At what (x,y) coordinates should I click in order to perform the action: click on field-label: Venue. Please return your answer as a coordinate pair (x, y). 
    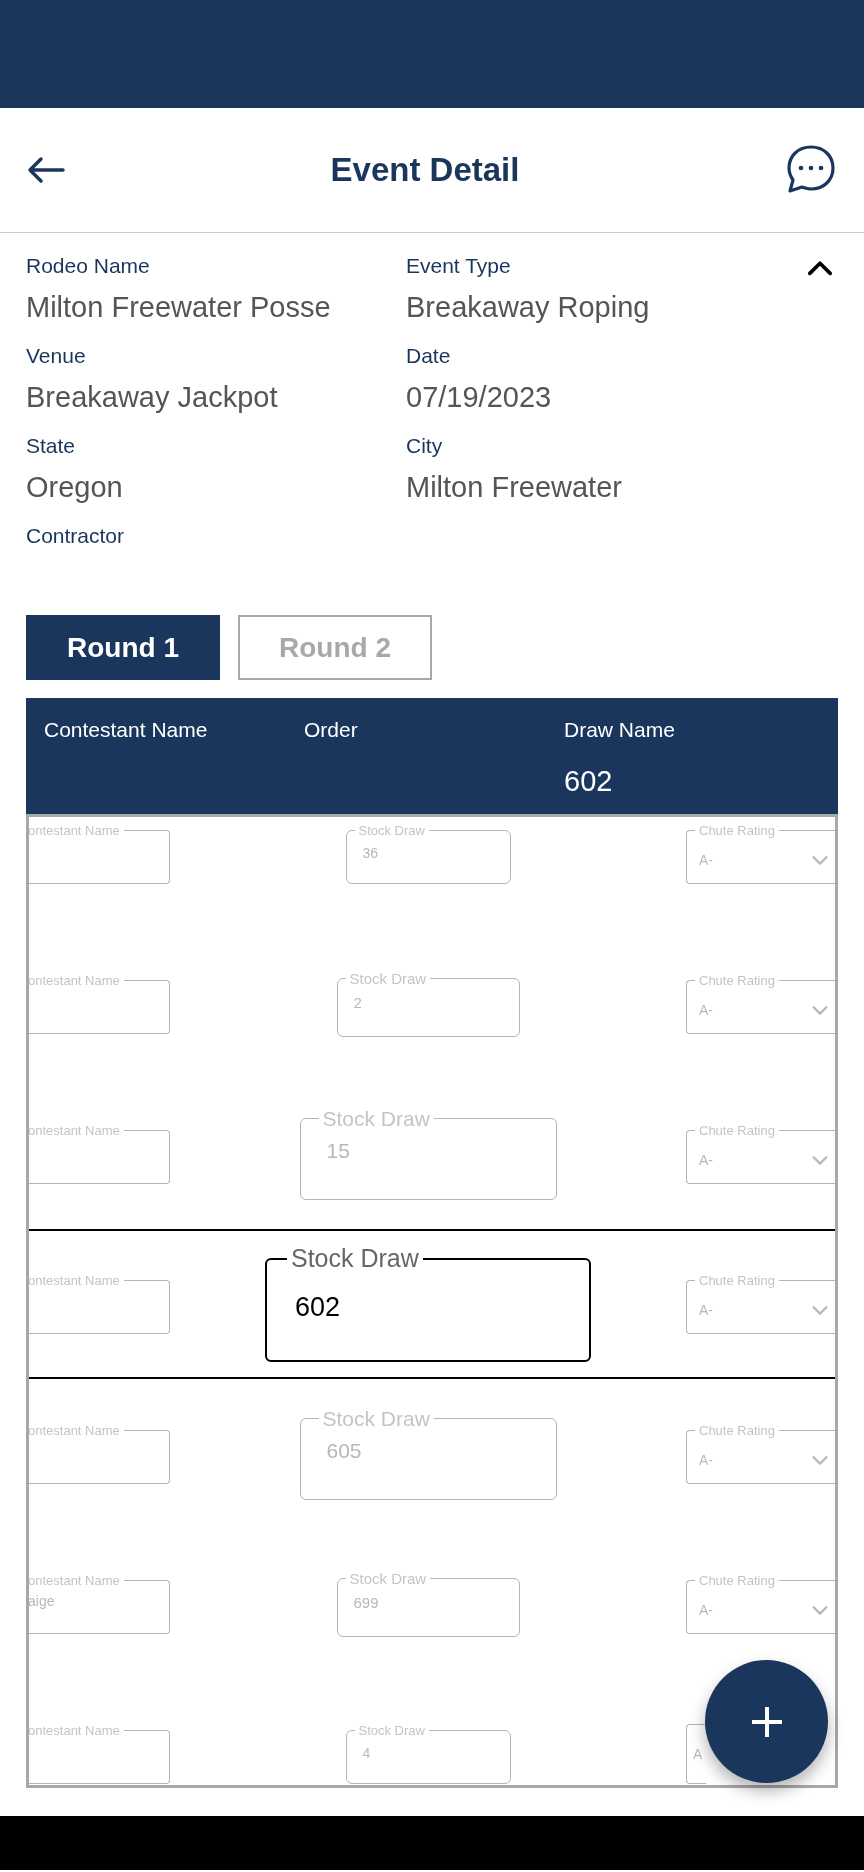
    Looking at the image, I should click on (56, 356).